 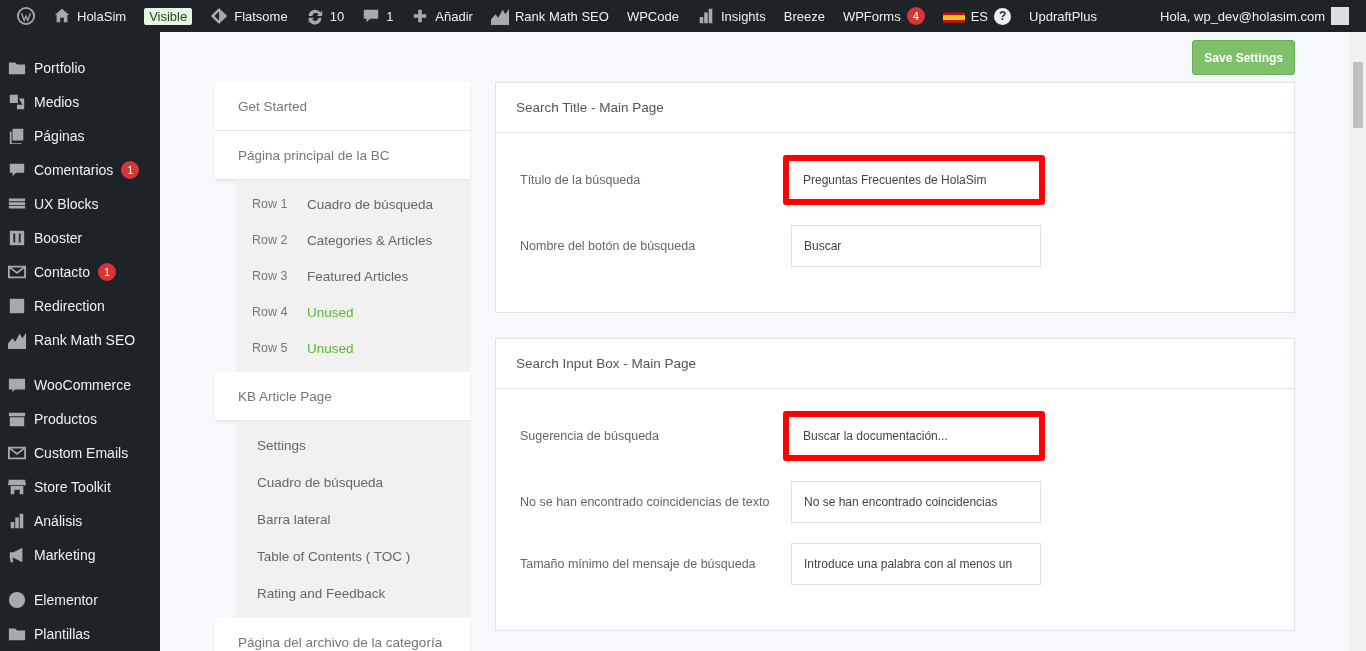 What do you see at coordinates (342, 396) in the screenshot?
I see `nav-section: KB Article Page` at bounding box center [342, 396].